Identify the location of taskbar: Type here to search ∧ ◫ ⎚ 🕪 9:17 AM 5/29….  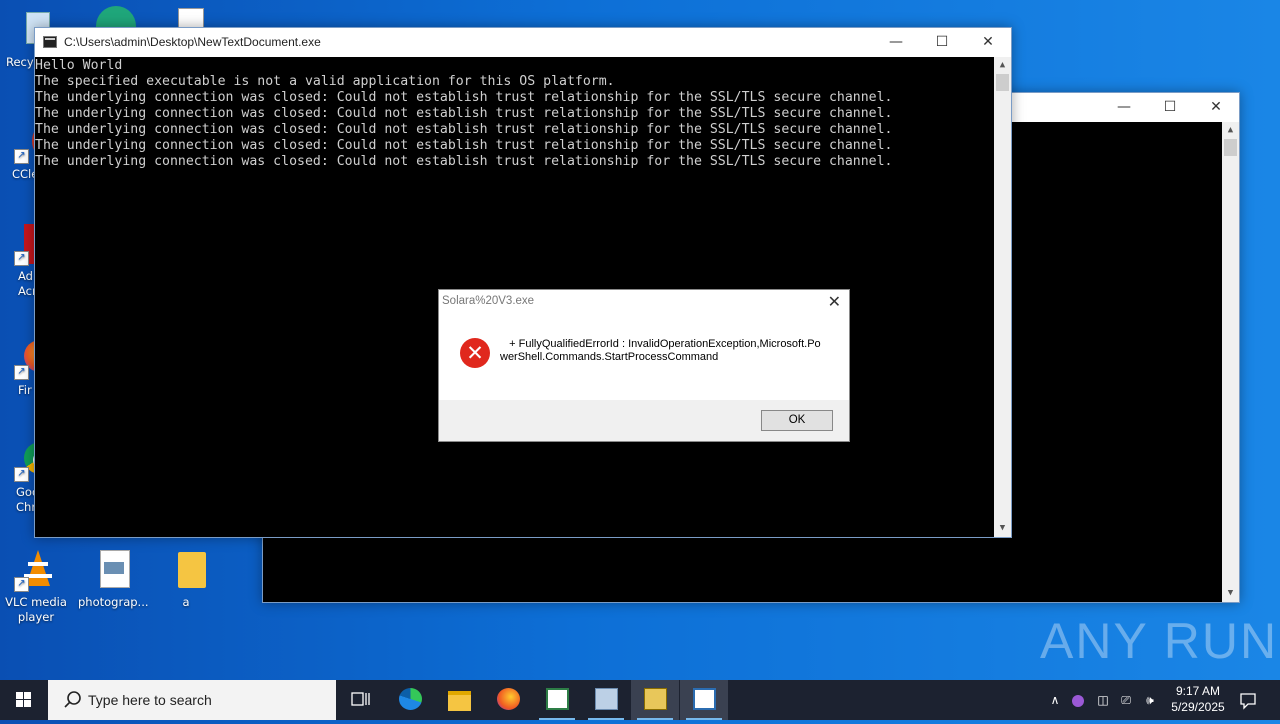
(640, 700).